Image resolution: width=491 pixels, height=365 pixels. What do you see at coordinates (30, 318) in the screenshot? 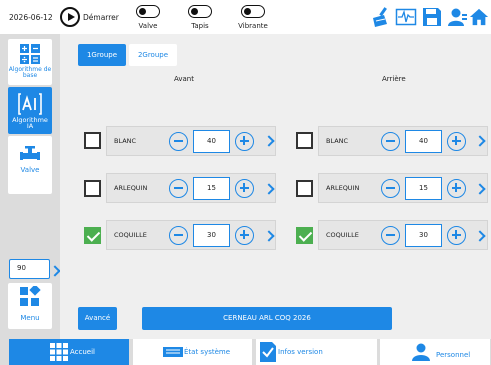
I see `menu-label: Menu` at bounding box center [30, 318].